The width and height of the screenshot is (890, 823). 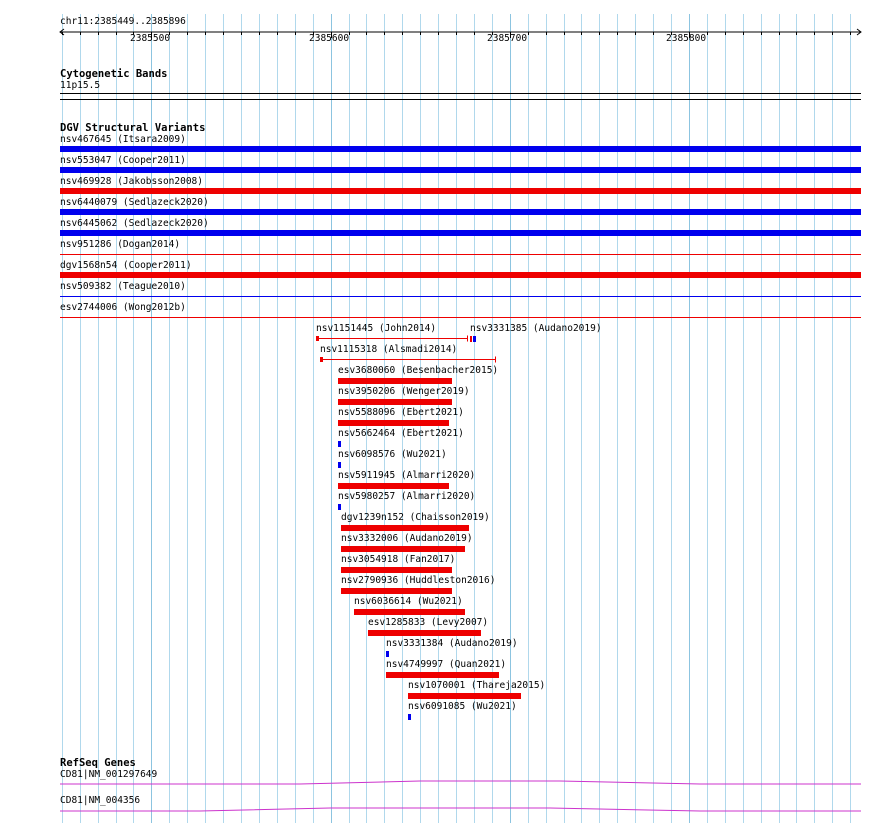 What do you see at coordinates (392, 454) in the screenshot?
I see `variant-label: nsv6098576 (Wu2021)` at bounding box center [392, 454].